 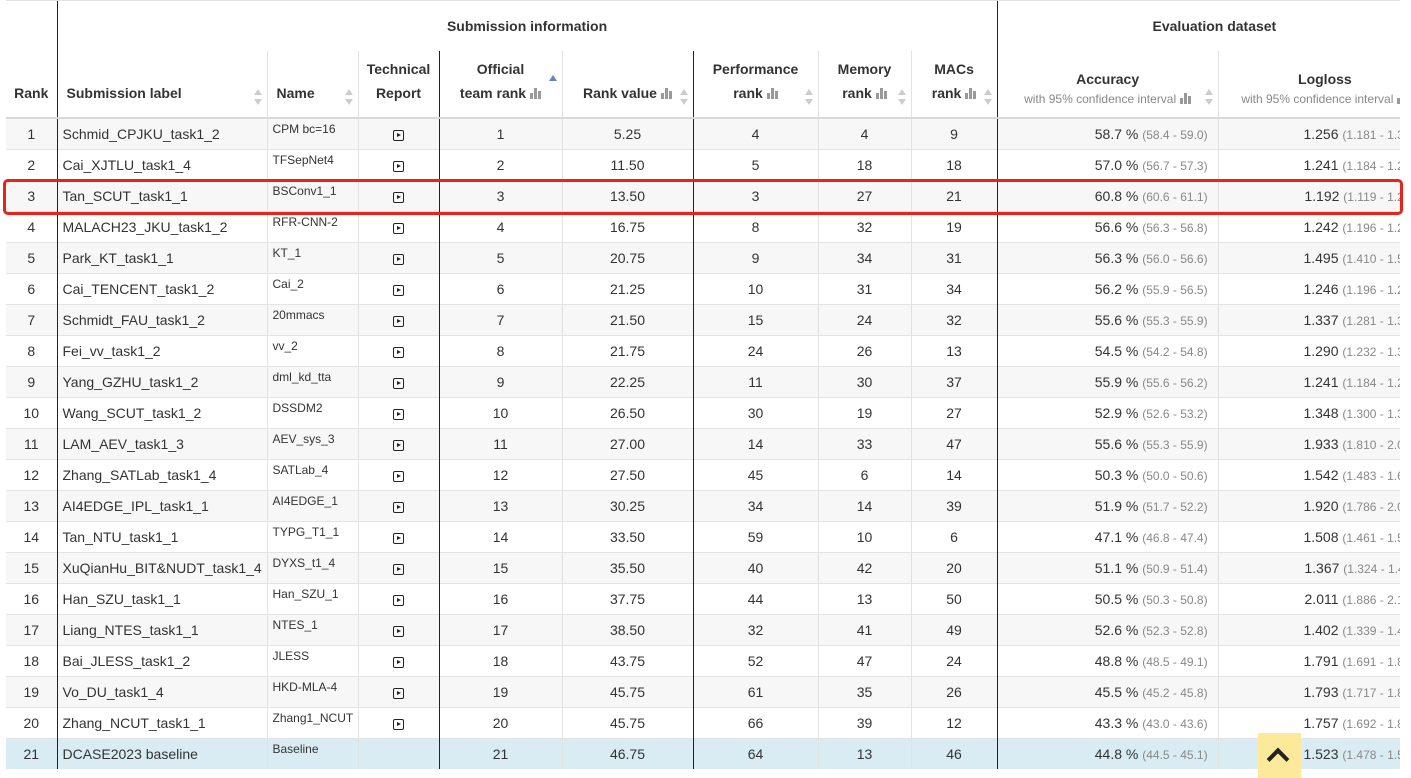 I want to click on confidence-interval: (44.5 - 45.1), so click(x=1175, y=755).